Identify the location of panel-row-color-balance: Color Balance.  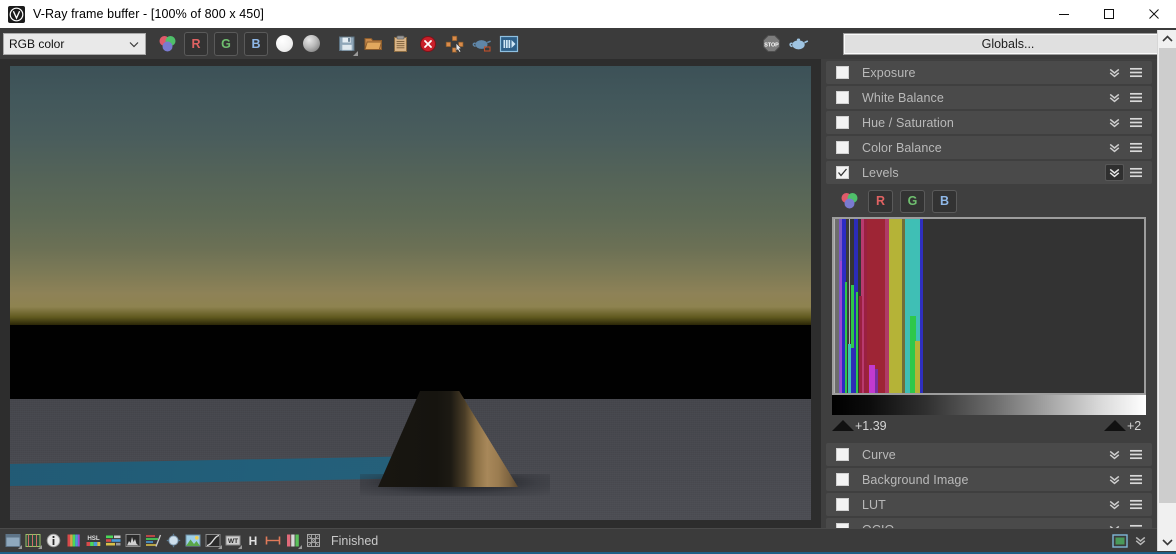
(989, 147).